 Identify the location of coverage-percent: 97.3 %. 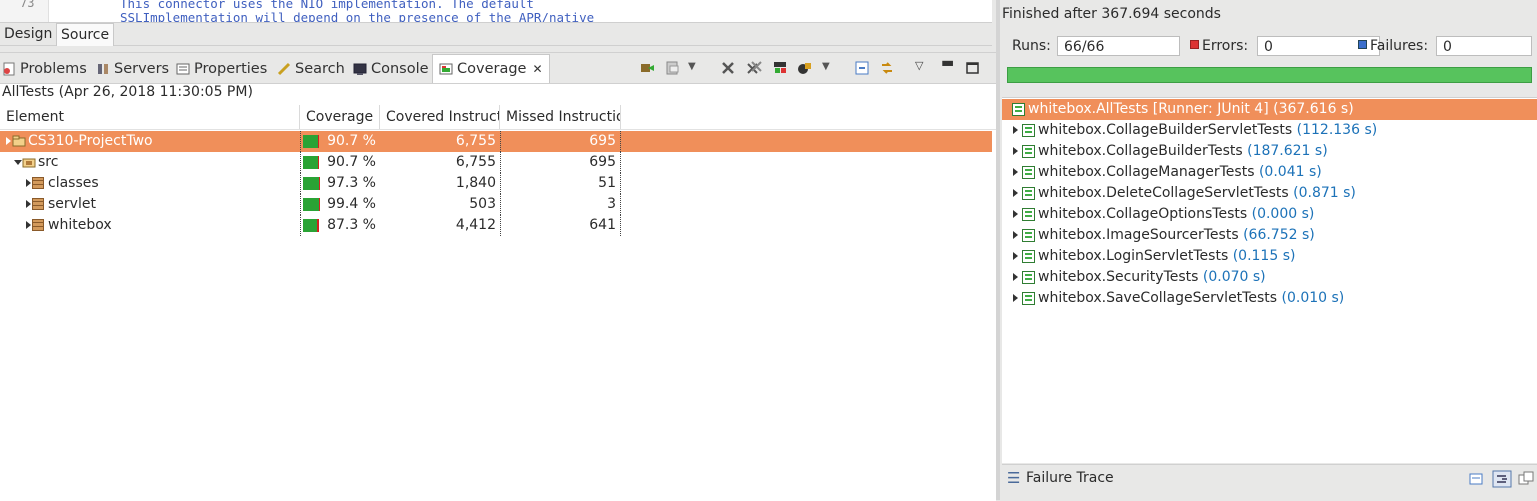
(338, 183).